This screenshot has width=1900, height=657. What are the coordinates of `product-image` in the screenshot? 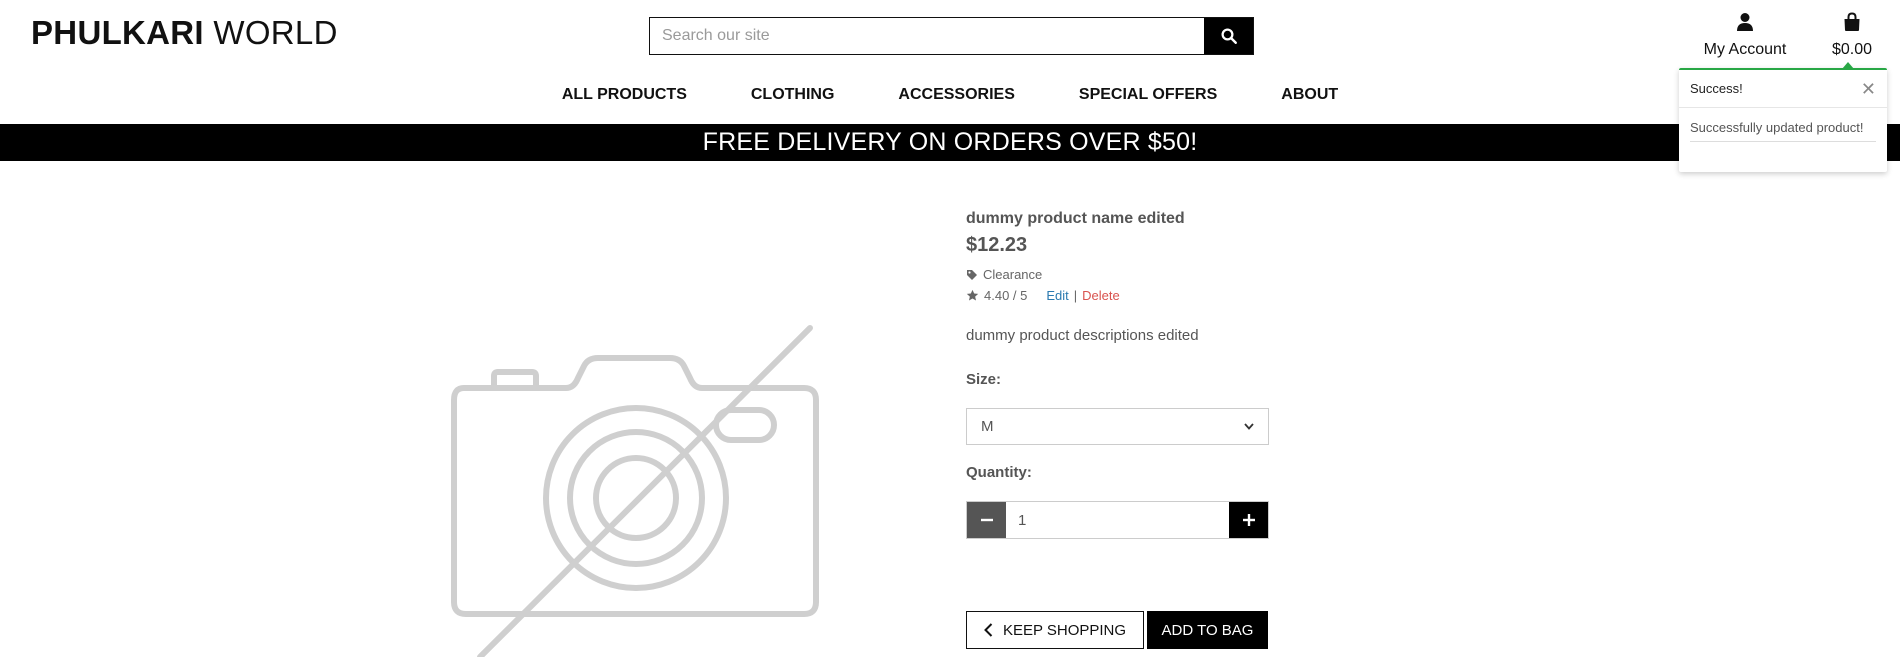 It's located at (635, 488).